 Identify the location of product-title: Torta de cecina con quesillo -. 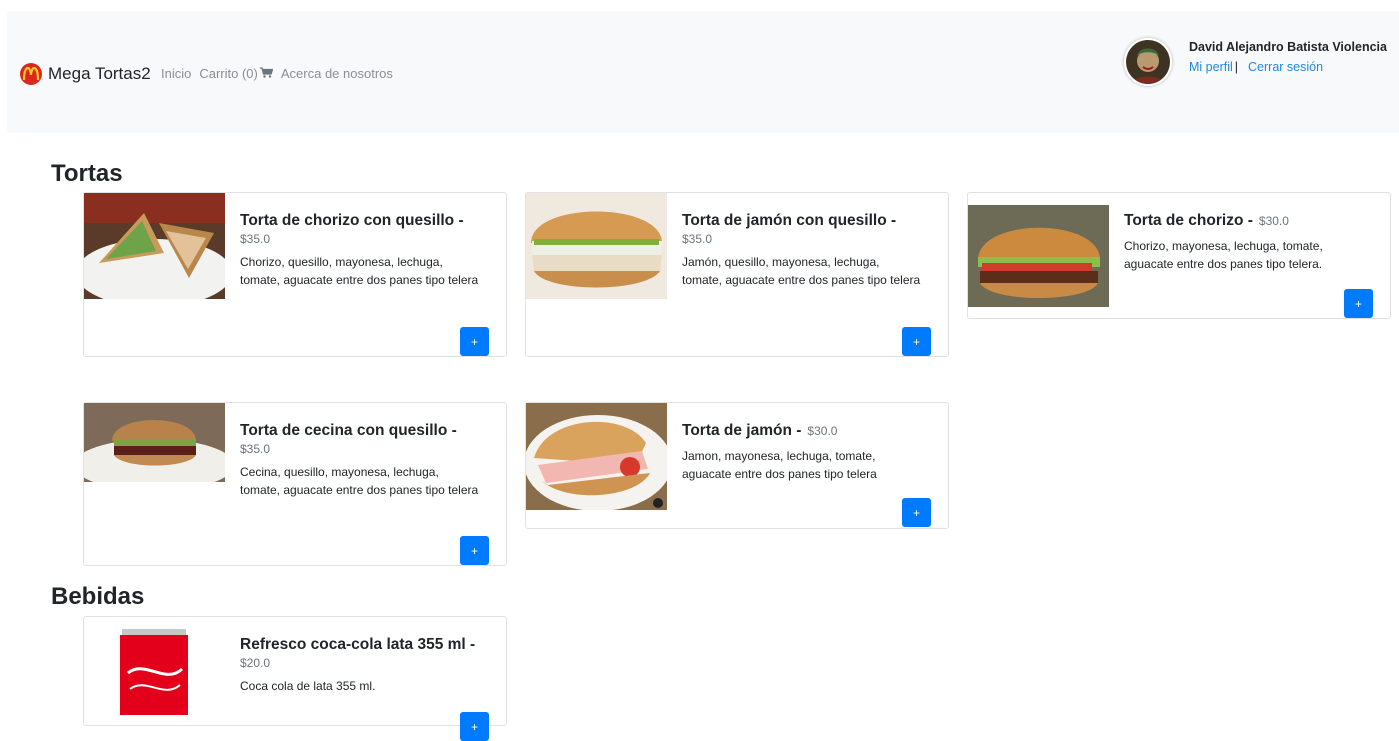
(348, 430).